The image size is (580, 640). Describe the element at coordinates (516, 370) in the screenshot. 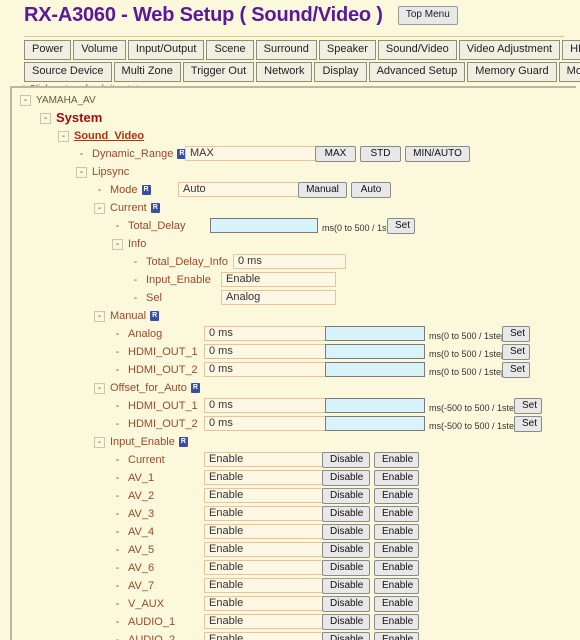

I see `button-set-manual-hdmi-out-2: Set` at that location.